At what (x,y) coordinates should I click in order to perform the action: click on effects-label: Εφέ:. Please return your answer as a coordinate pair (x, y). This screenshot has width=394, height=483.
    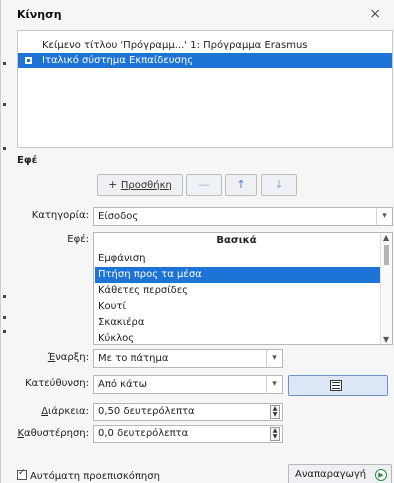
    Looking at the image, I should click on (78, 239).